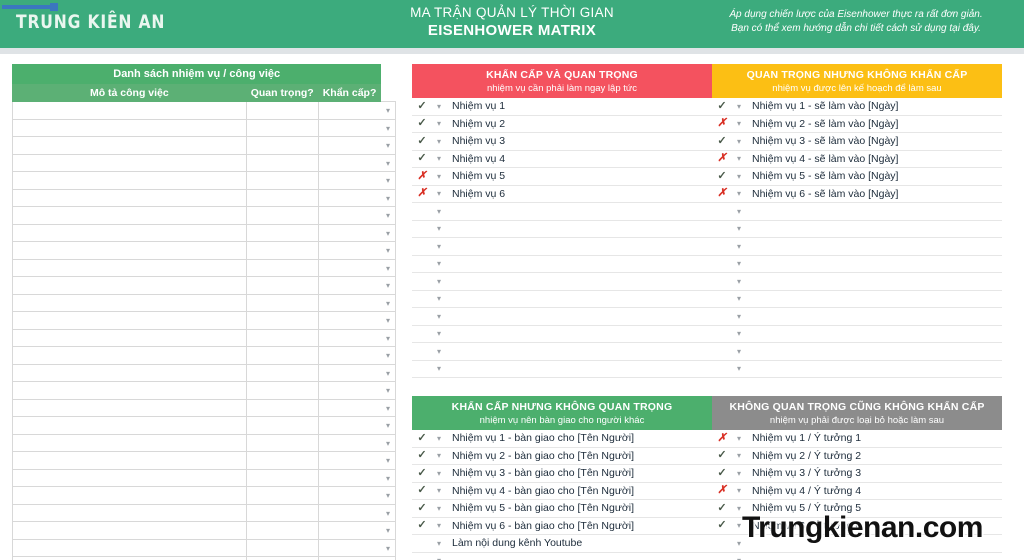 The image size is (1024, 560). What do you see at coordinates (857, 159) in the screenshot?
I see `list-item: ✗ ▾ Nhiệm vụ 4 - sẽ làm vào [Ngày]` at bounding box center [857, 159].